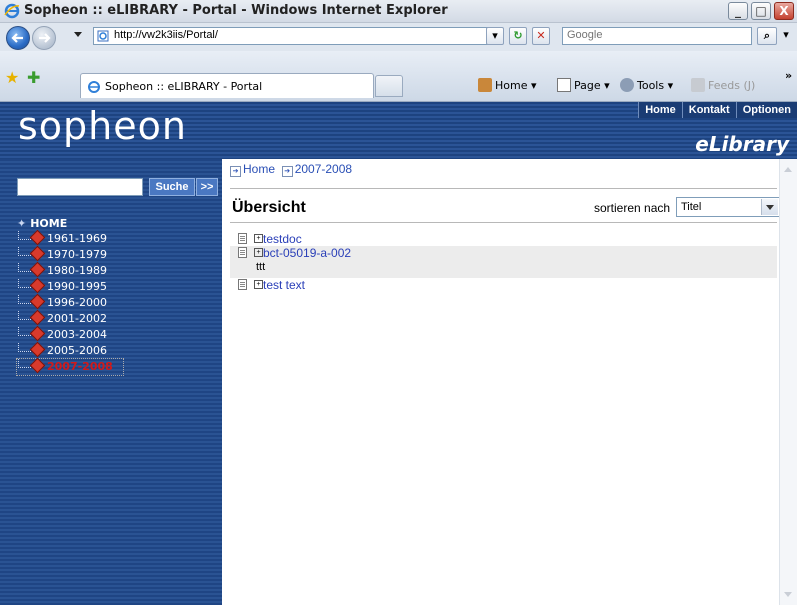 The height and width of the screenshot is (605, 797). Describe the element at coordinates (503, 262) in the screenshot. I see `list-item: + bct-05019-a-002 ttt` at that location.